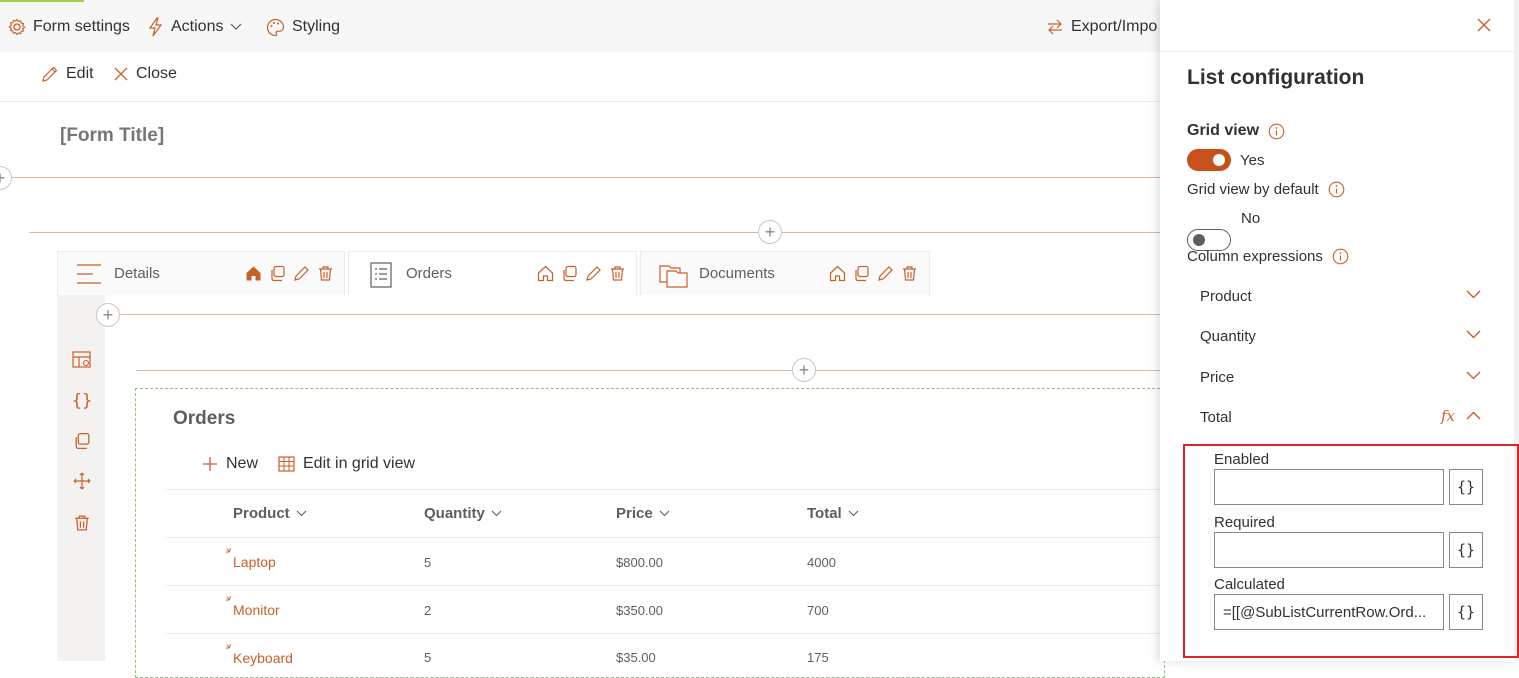 The width and height of the screenshot is (1519, 678). I want to click on panel-close-button, so click(1485, 26).